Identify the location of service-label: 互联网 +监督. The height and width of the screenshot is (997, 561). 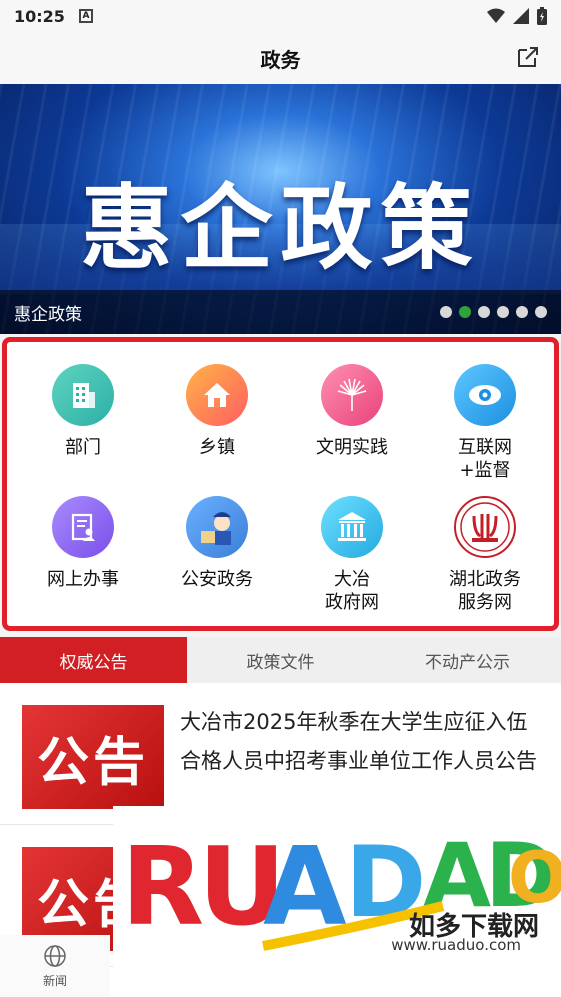
(485, 459).